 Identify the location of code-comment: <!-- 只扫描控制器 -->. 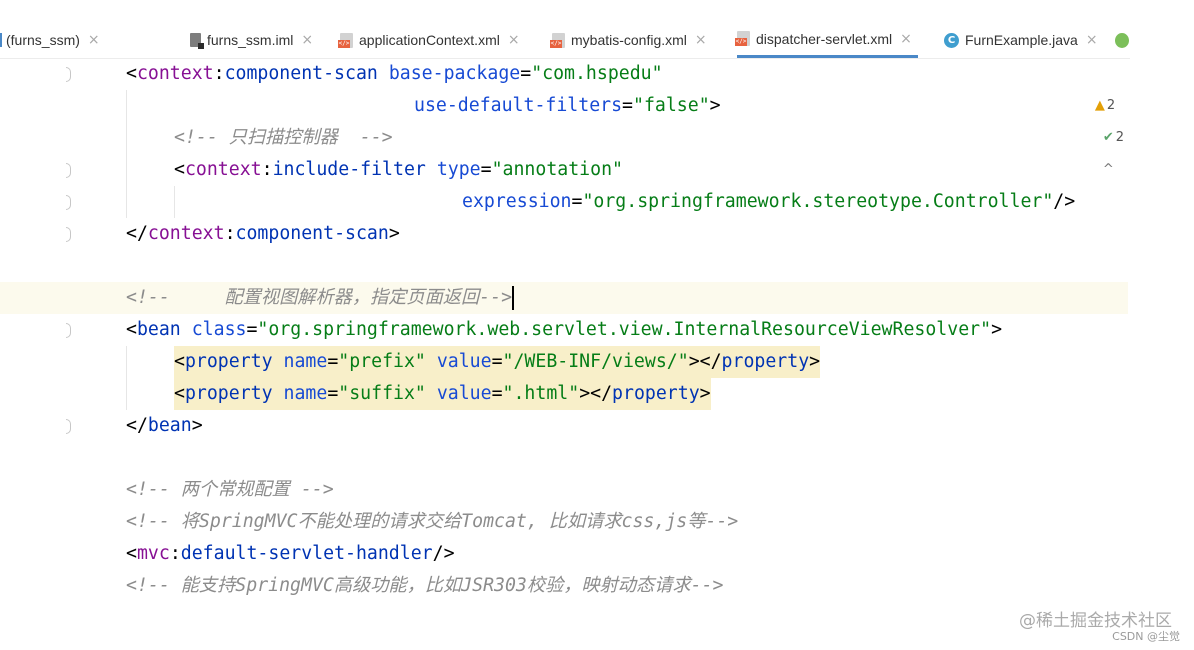
(283, 137).